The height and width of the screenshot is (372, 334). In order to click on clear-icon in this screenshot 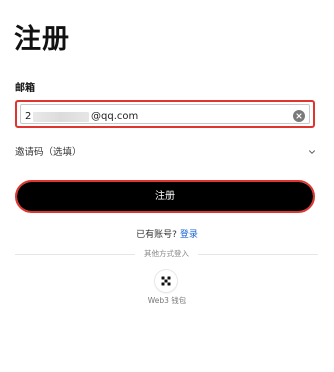, I will do `click(299, 116)`.